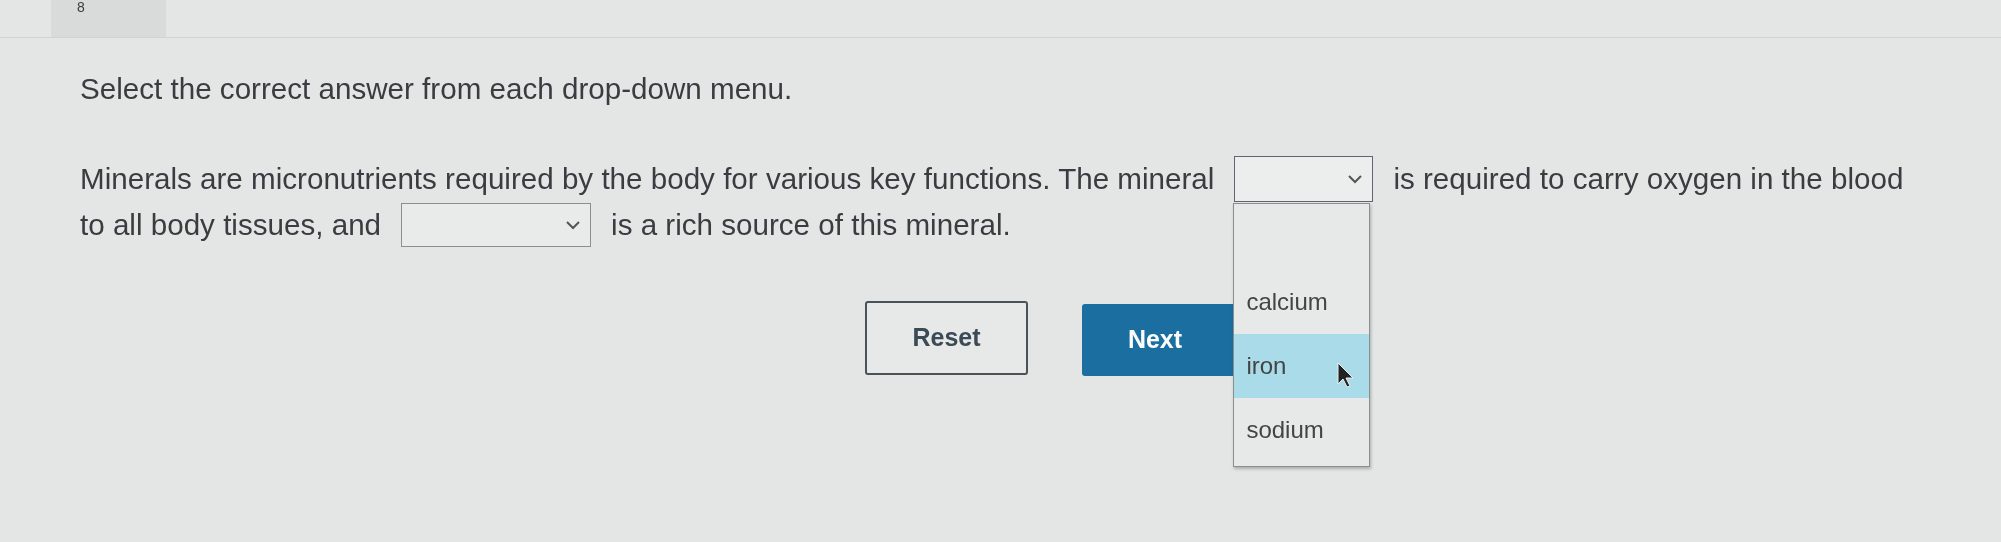 The image size is (2001, 542). Describe the element at coordinates (1648, 178) in the screenshot. I see `sentence-text: is required to carry oxygen in the blood` at that location.